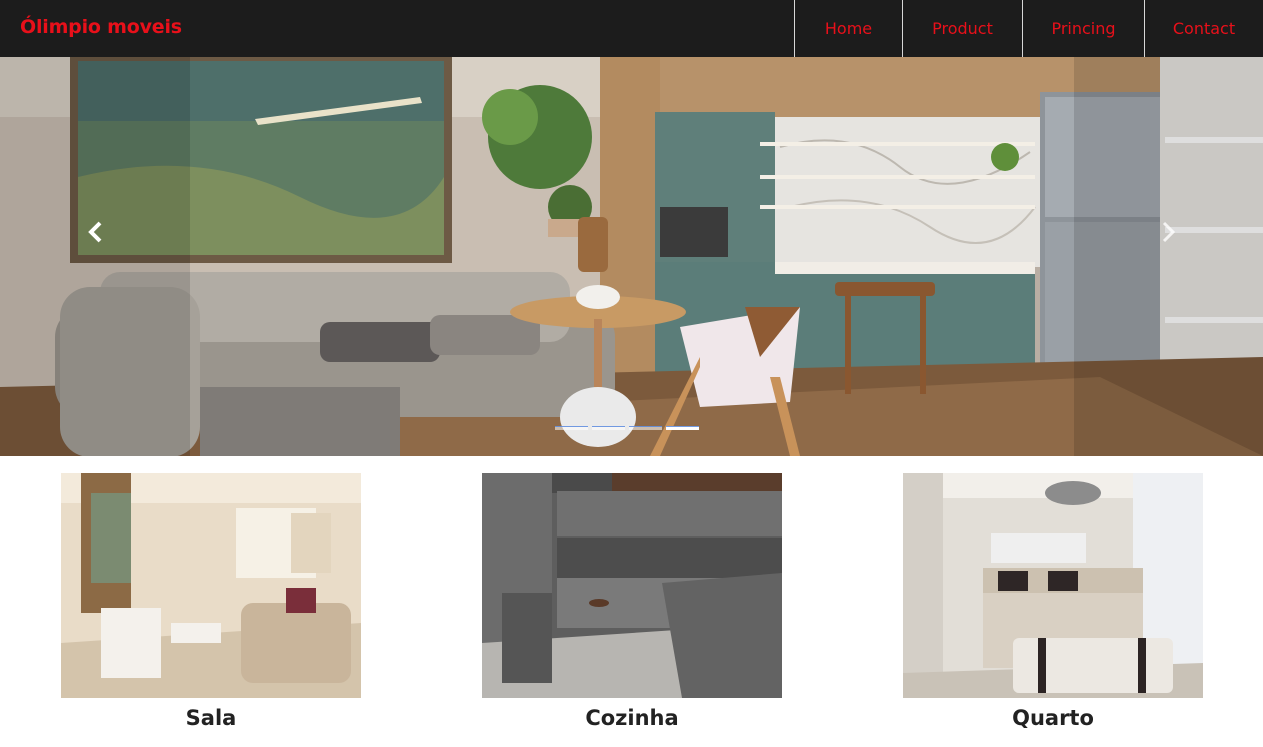 This screenshot has width=1263, height=747. I want to click on brand-logo: Ólimpio moveis, so click(101, 27).